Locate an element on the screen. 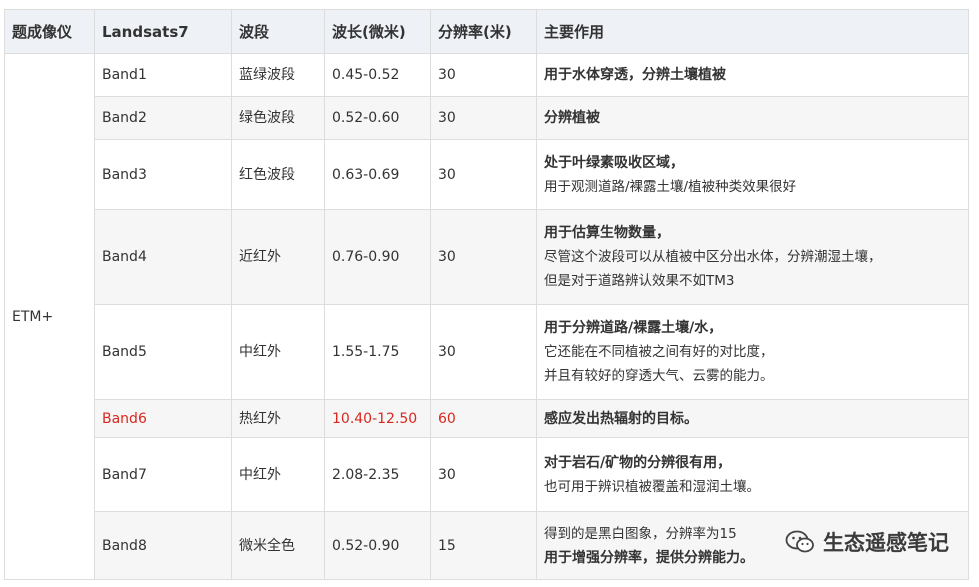 This screenshot has width=979, height=587. usage-cell: 处于叶绿素吸收区域， 用于观测道路/裸露土壤/植被种类效果很好 is located at coordinates (752, 174).